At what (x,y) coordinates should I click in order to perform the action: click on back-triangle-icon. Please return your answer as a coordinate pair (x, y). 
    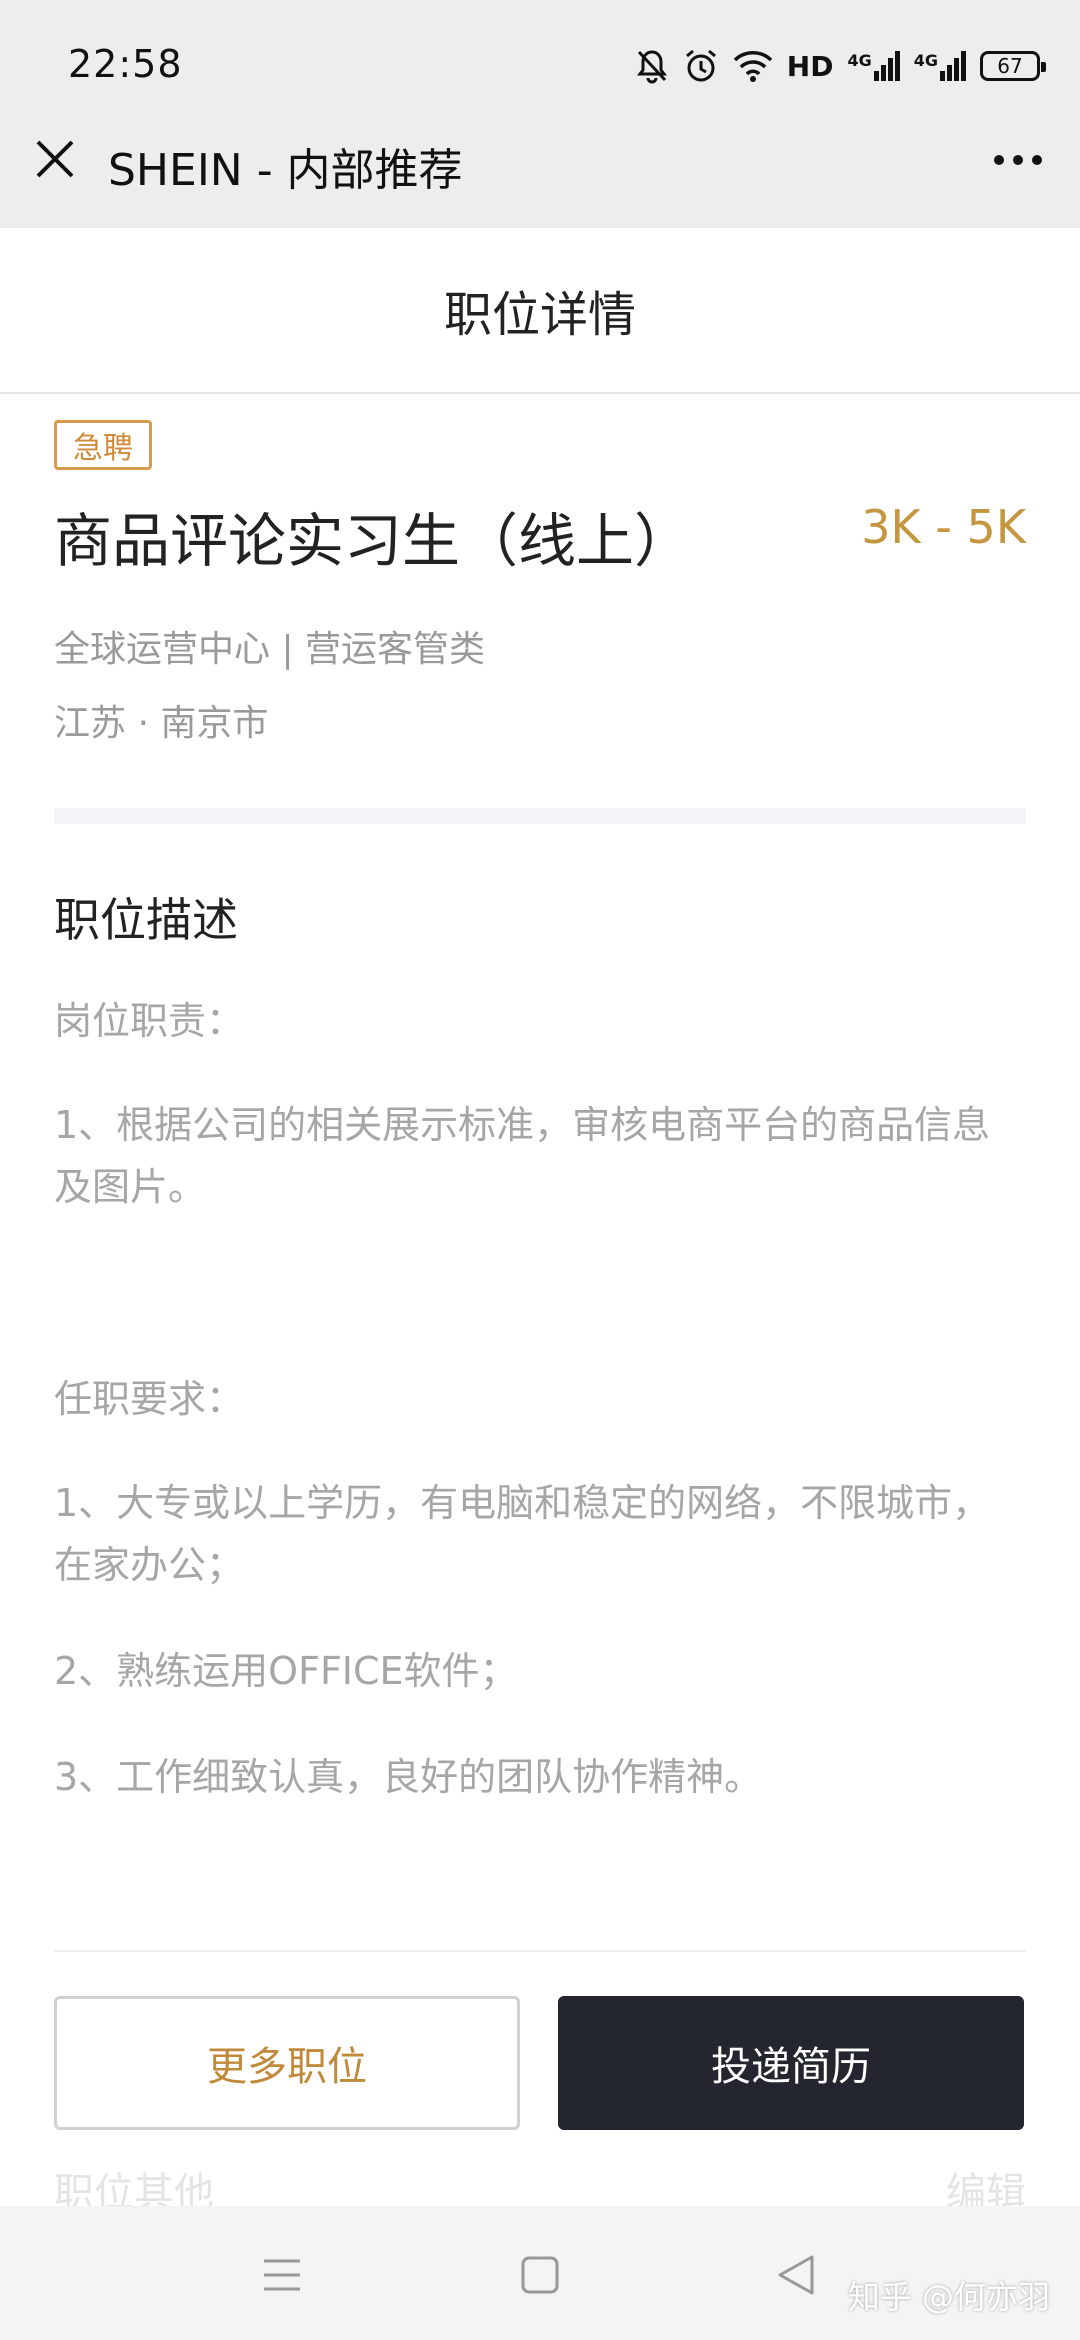
    Looking at the image, I should click on (796, 2275).